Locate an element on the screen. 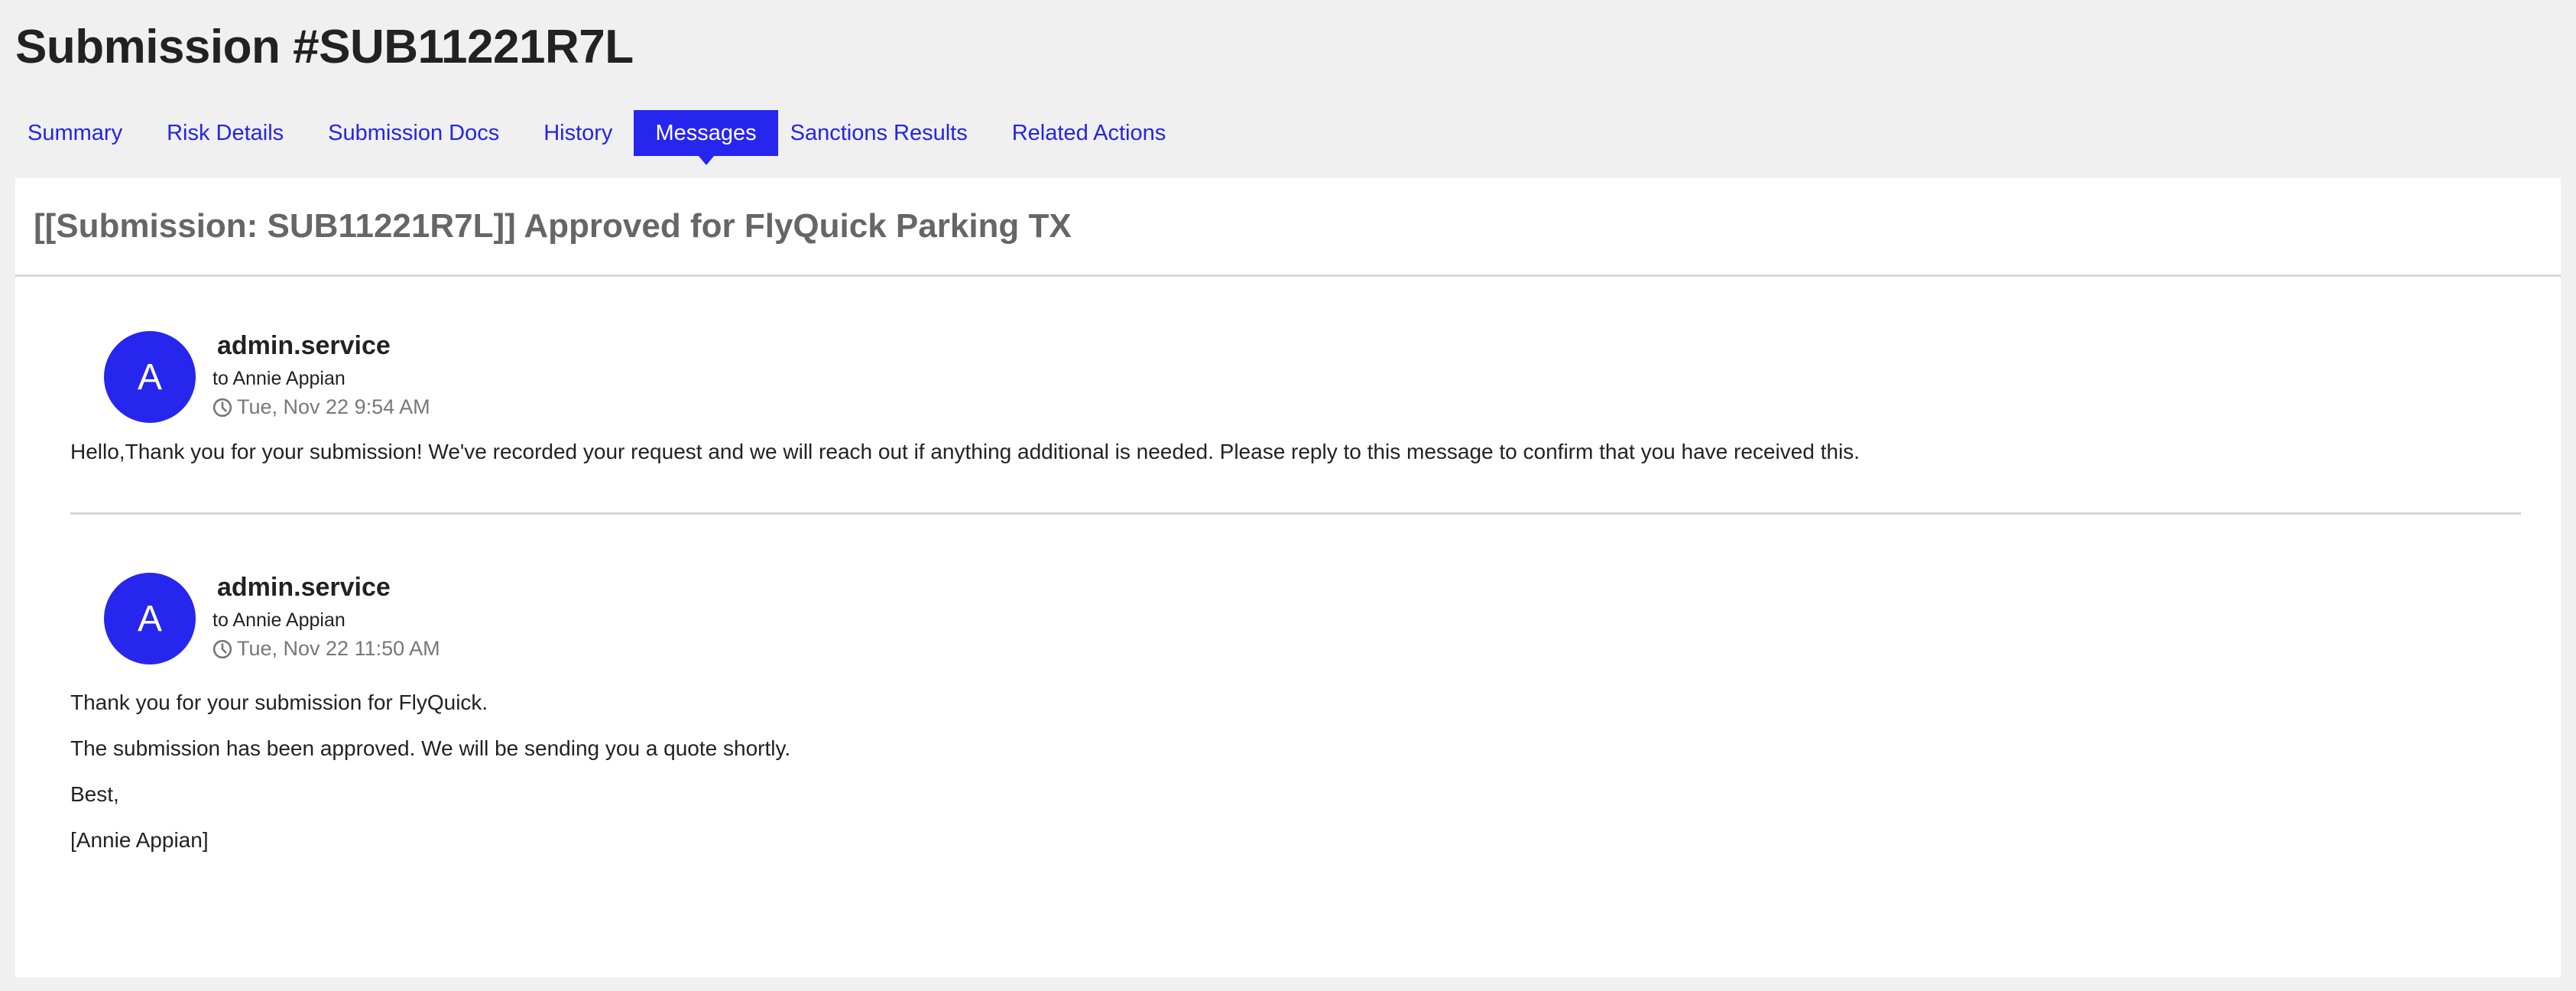  tab-messages: Messages is located at coordinates (706, 137).